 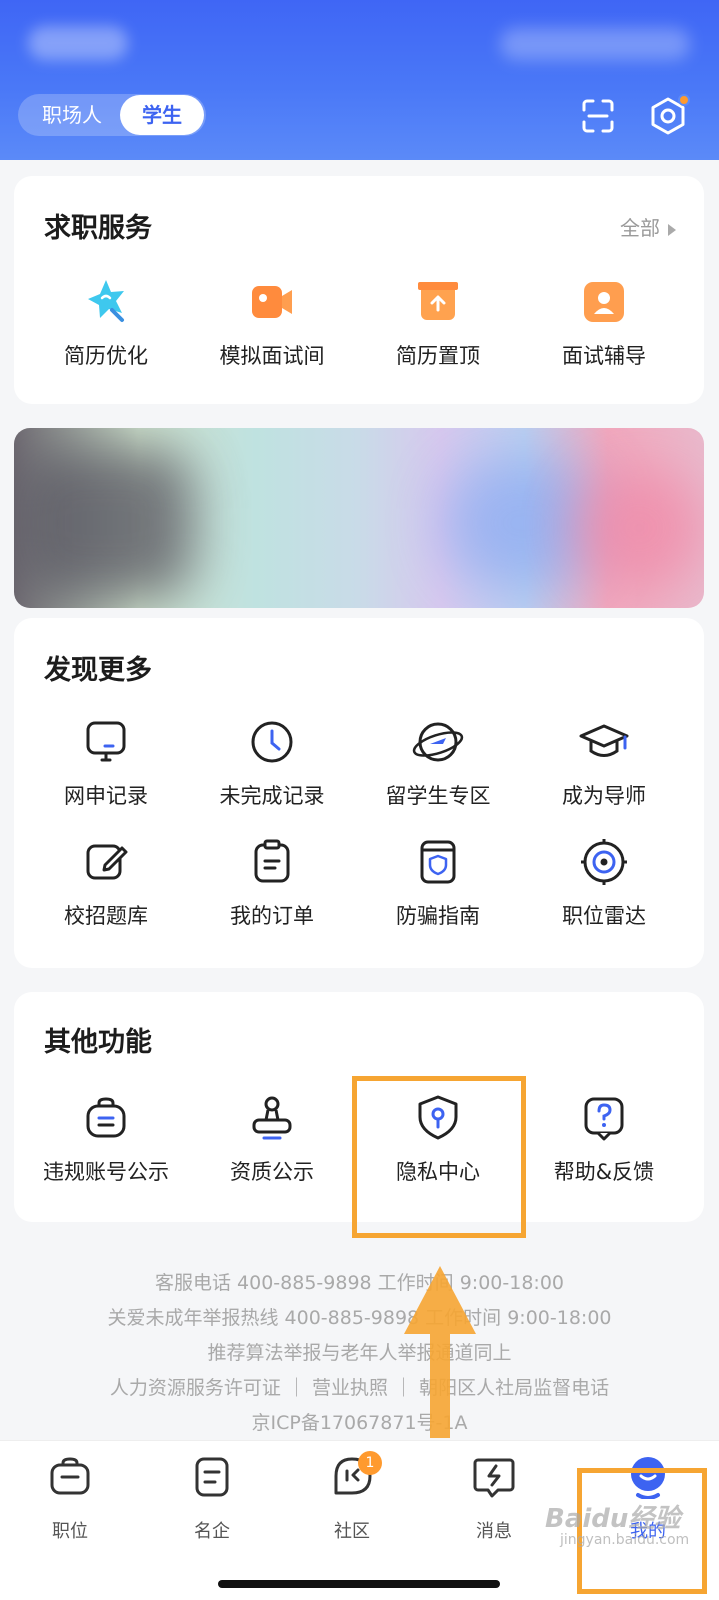 I want to click on section-title: 其他功能, so click(x=98, y=1042).